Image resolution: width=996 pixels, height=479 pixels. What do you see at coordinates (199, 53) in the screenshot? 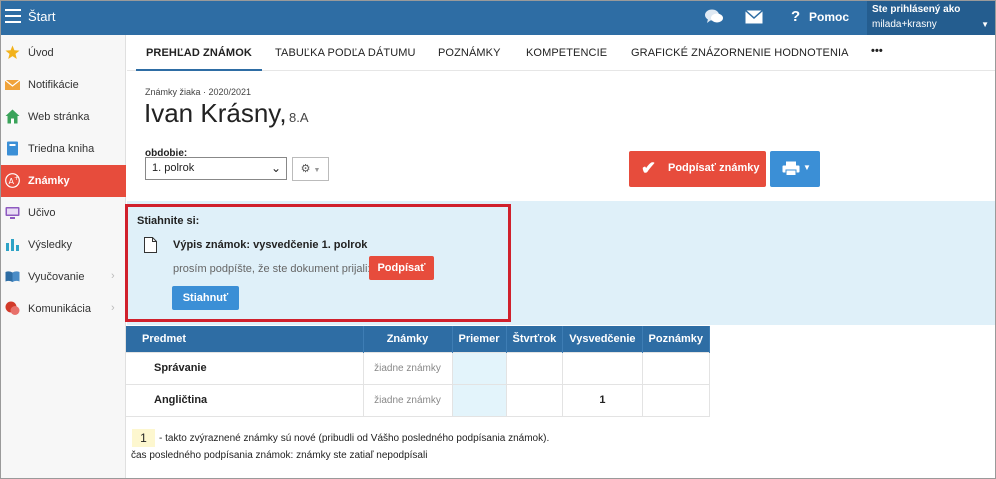
I see `tab-prehlad-znamok: PREHĽAD ZNÁMOK` at bounding box center [199, 53].